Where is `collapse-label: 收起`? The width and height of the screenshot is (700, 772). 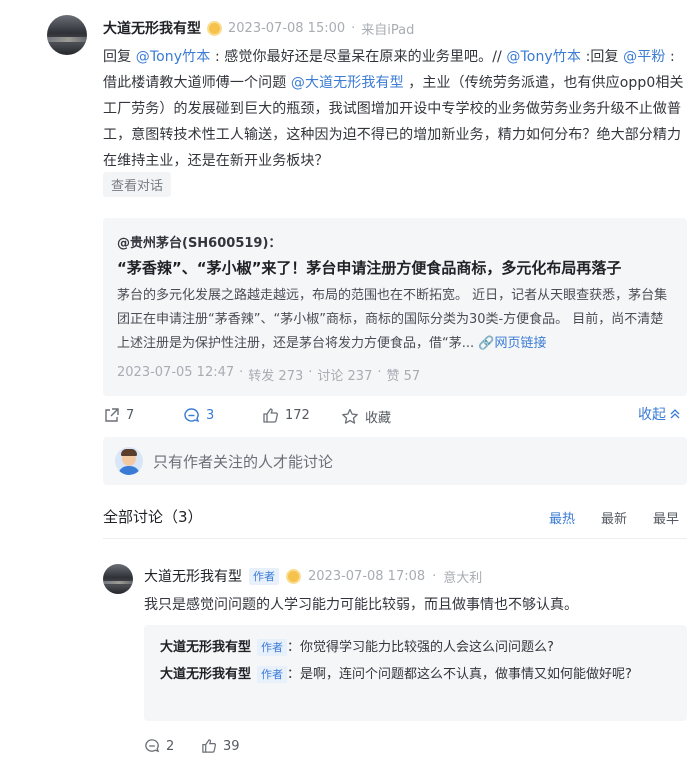
collapse-label: 收起 is located at coordinates (652, 415).